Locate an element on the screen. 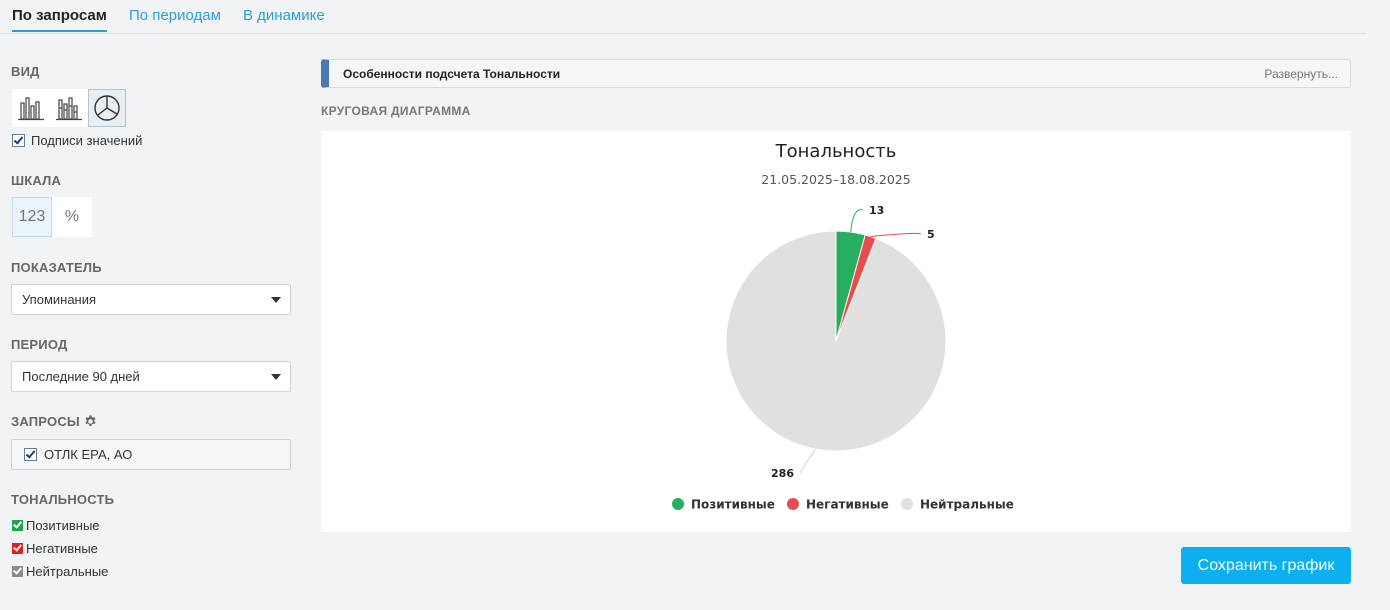 This screenshot has height=610, width=1390. absolute-scale-button: 123 is located at coordinates (32, 217).